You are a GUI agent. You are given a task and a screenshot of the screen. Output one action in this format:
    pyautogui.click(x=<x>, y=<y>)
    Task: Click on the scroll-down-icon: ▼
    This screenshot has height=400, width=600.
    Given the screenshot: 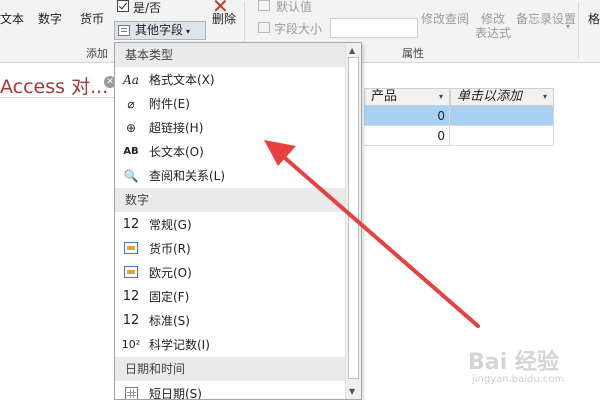 What is the action you would take?
    pyautogui.click(x=352, y=391)
    